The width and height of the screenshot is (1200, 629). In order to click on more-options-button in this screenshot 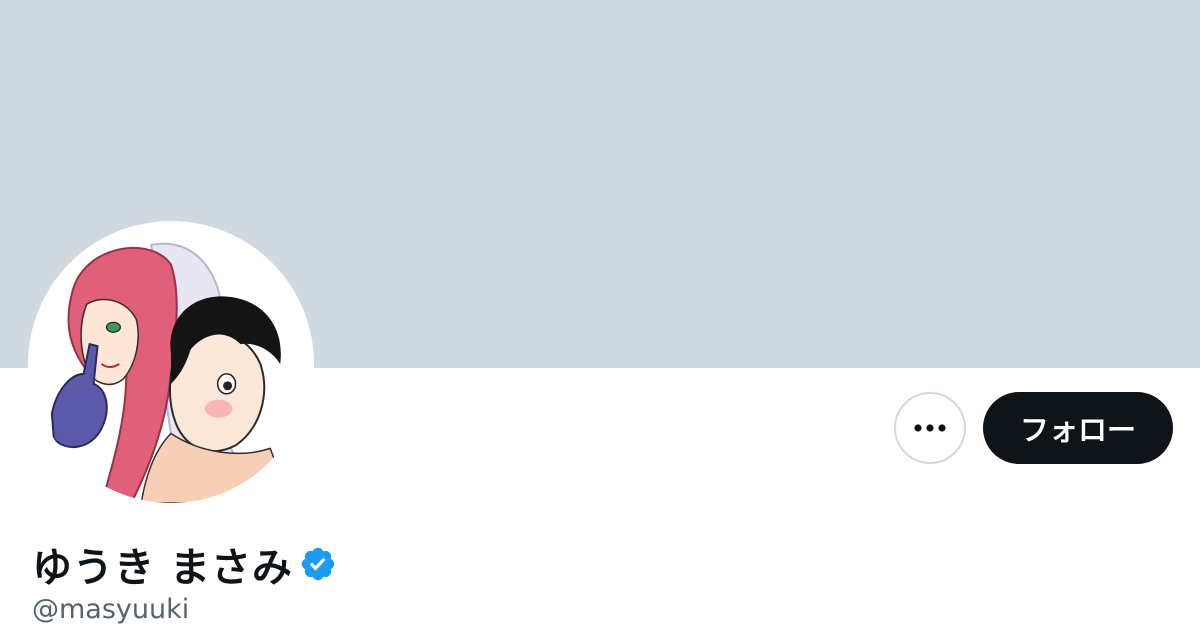, I will do `click(930, 428)`.